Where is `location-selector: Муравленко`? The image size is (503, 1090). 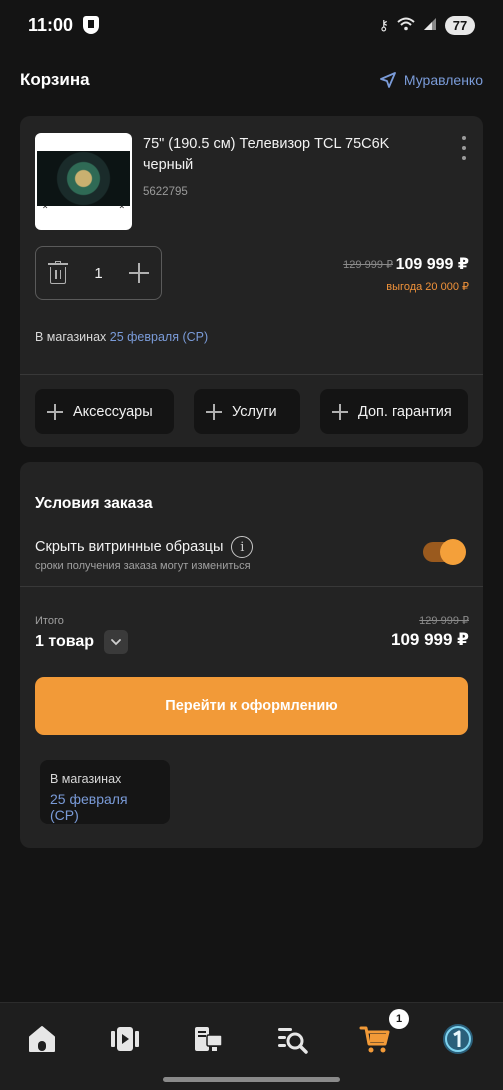
location-selector: Муравленко is located at coordinates (431, 80).